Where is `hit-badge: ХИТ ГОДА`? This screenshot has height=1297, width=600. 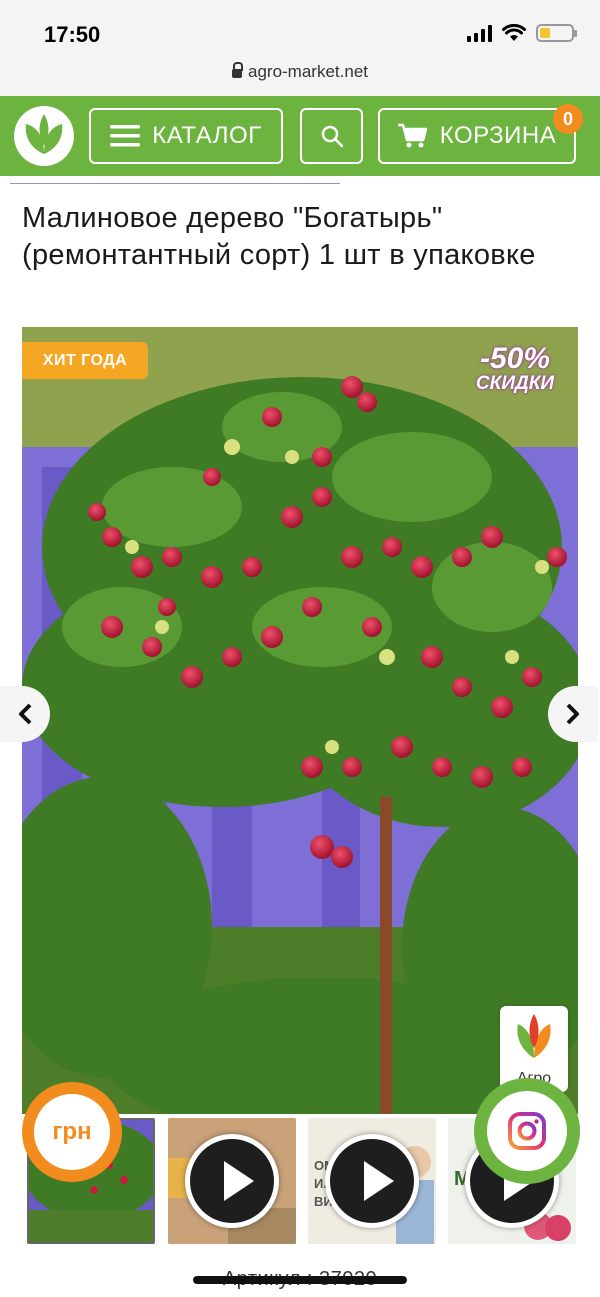
hit-badge: ХИТ ГОДА is located at coordinates (85, 360).